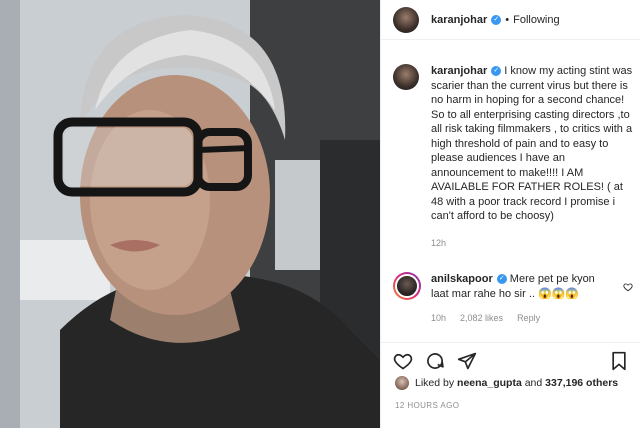 The image size is (640, 428). Describe the element at coordinates (435, 361) in the screenshot. I see `comment-icon` at that location.